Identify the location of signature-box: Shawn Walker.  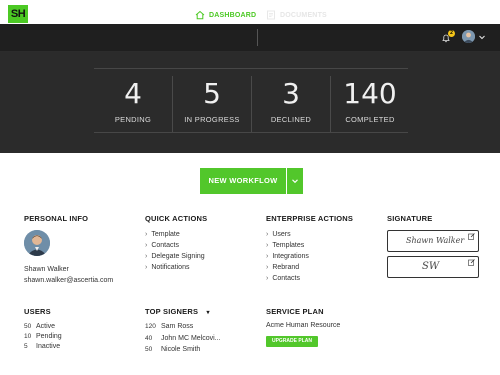
(433, 241).